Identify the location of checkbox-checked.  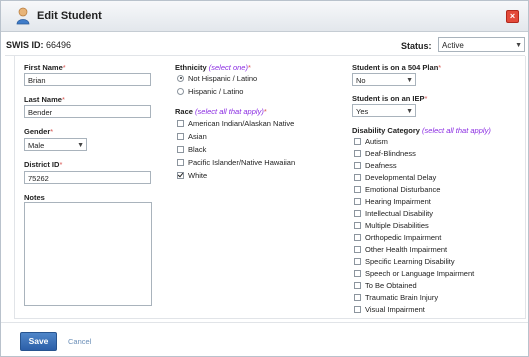
(180, 175).